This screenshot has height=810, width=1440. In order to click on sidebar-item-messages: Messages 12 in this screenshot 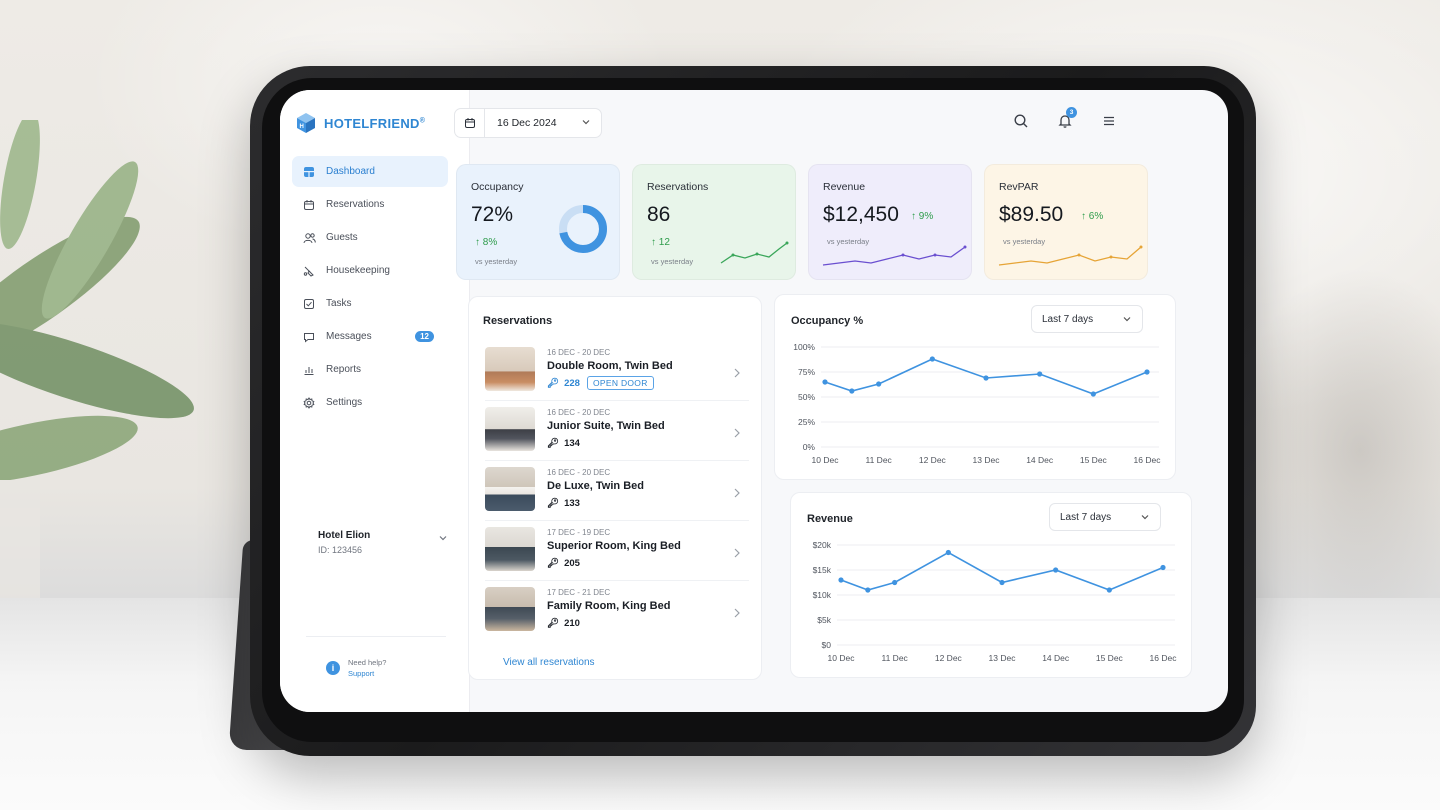, I will do `click(370, 336)`.